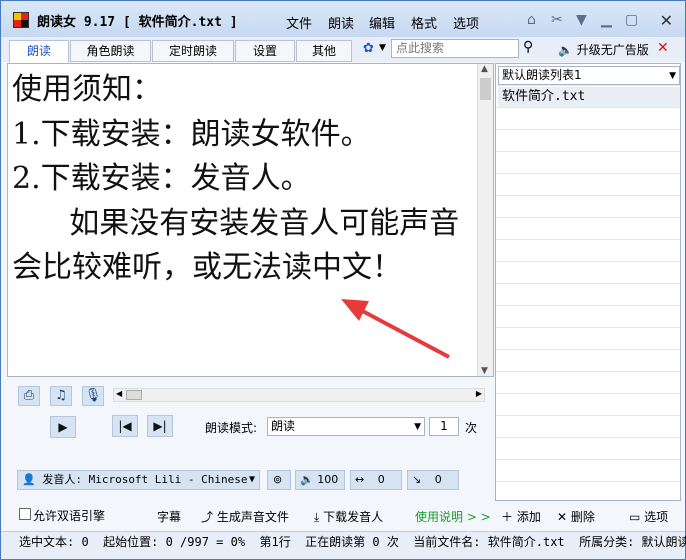  I want to click on play-button: ▶, so click(63, 427).